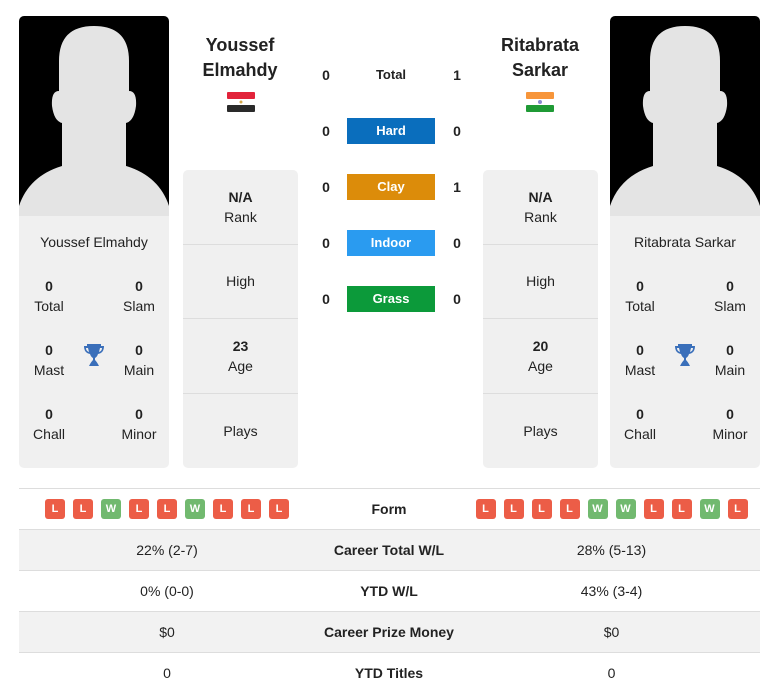 The width and height of the screenshot is (779, 699). I want to click on h2h-hard-row: 0 Hard 0, so click(390, 131).